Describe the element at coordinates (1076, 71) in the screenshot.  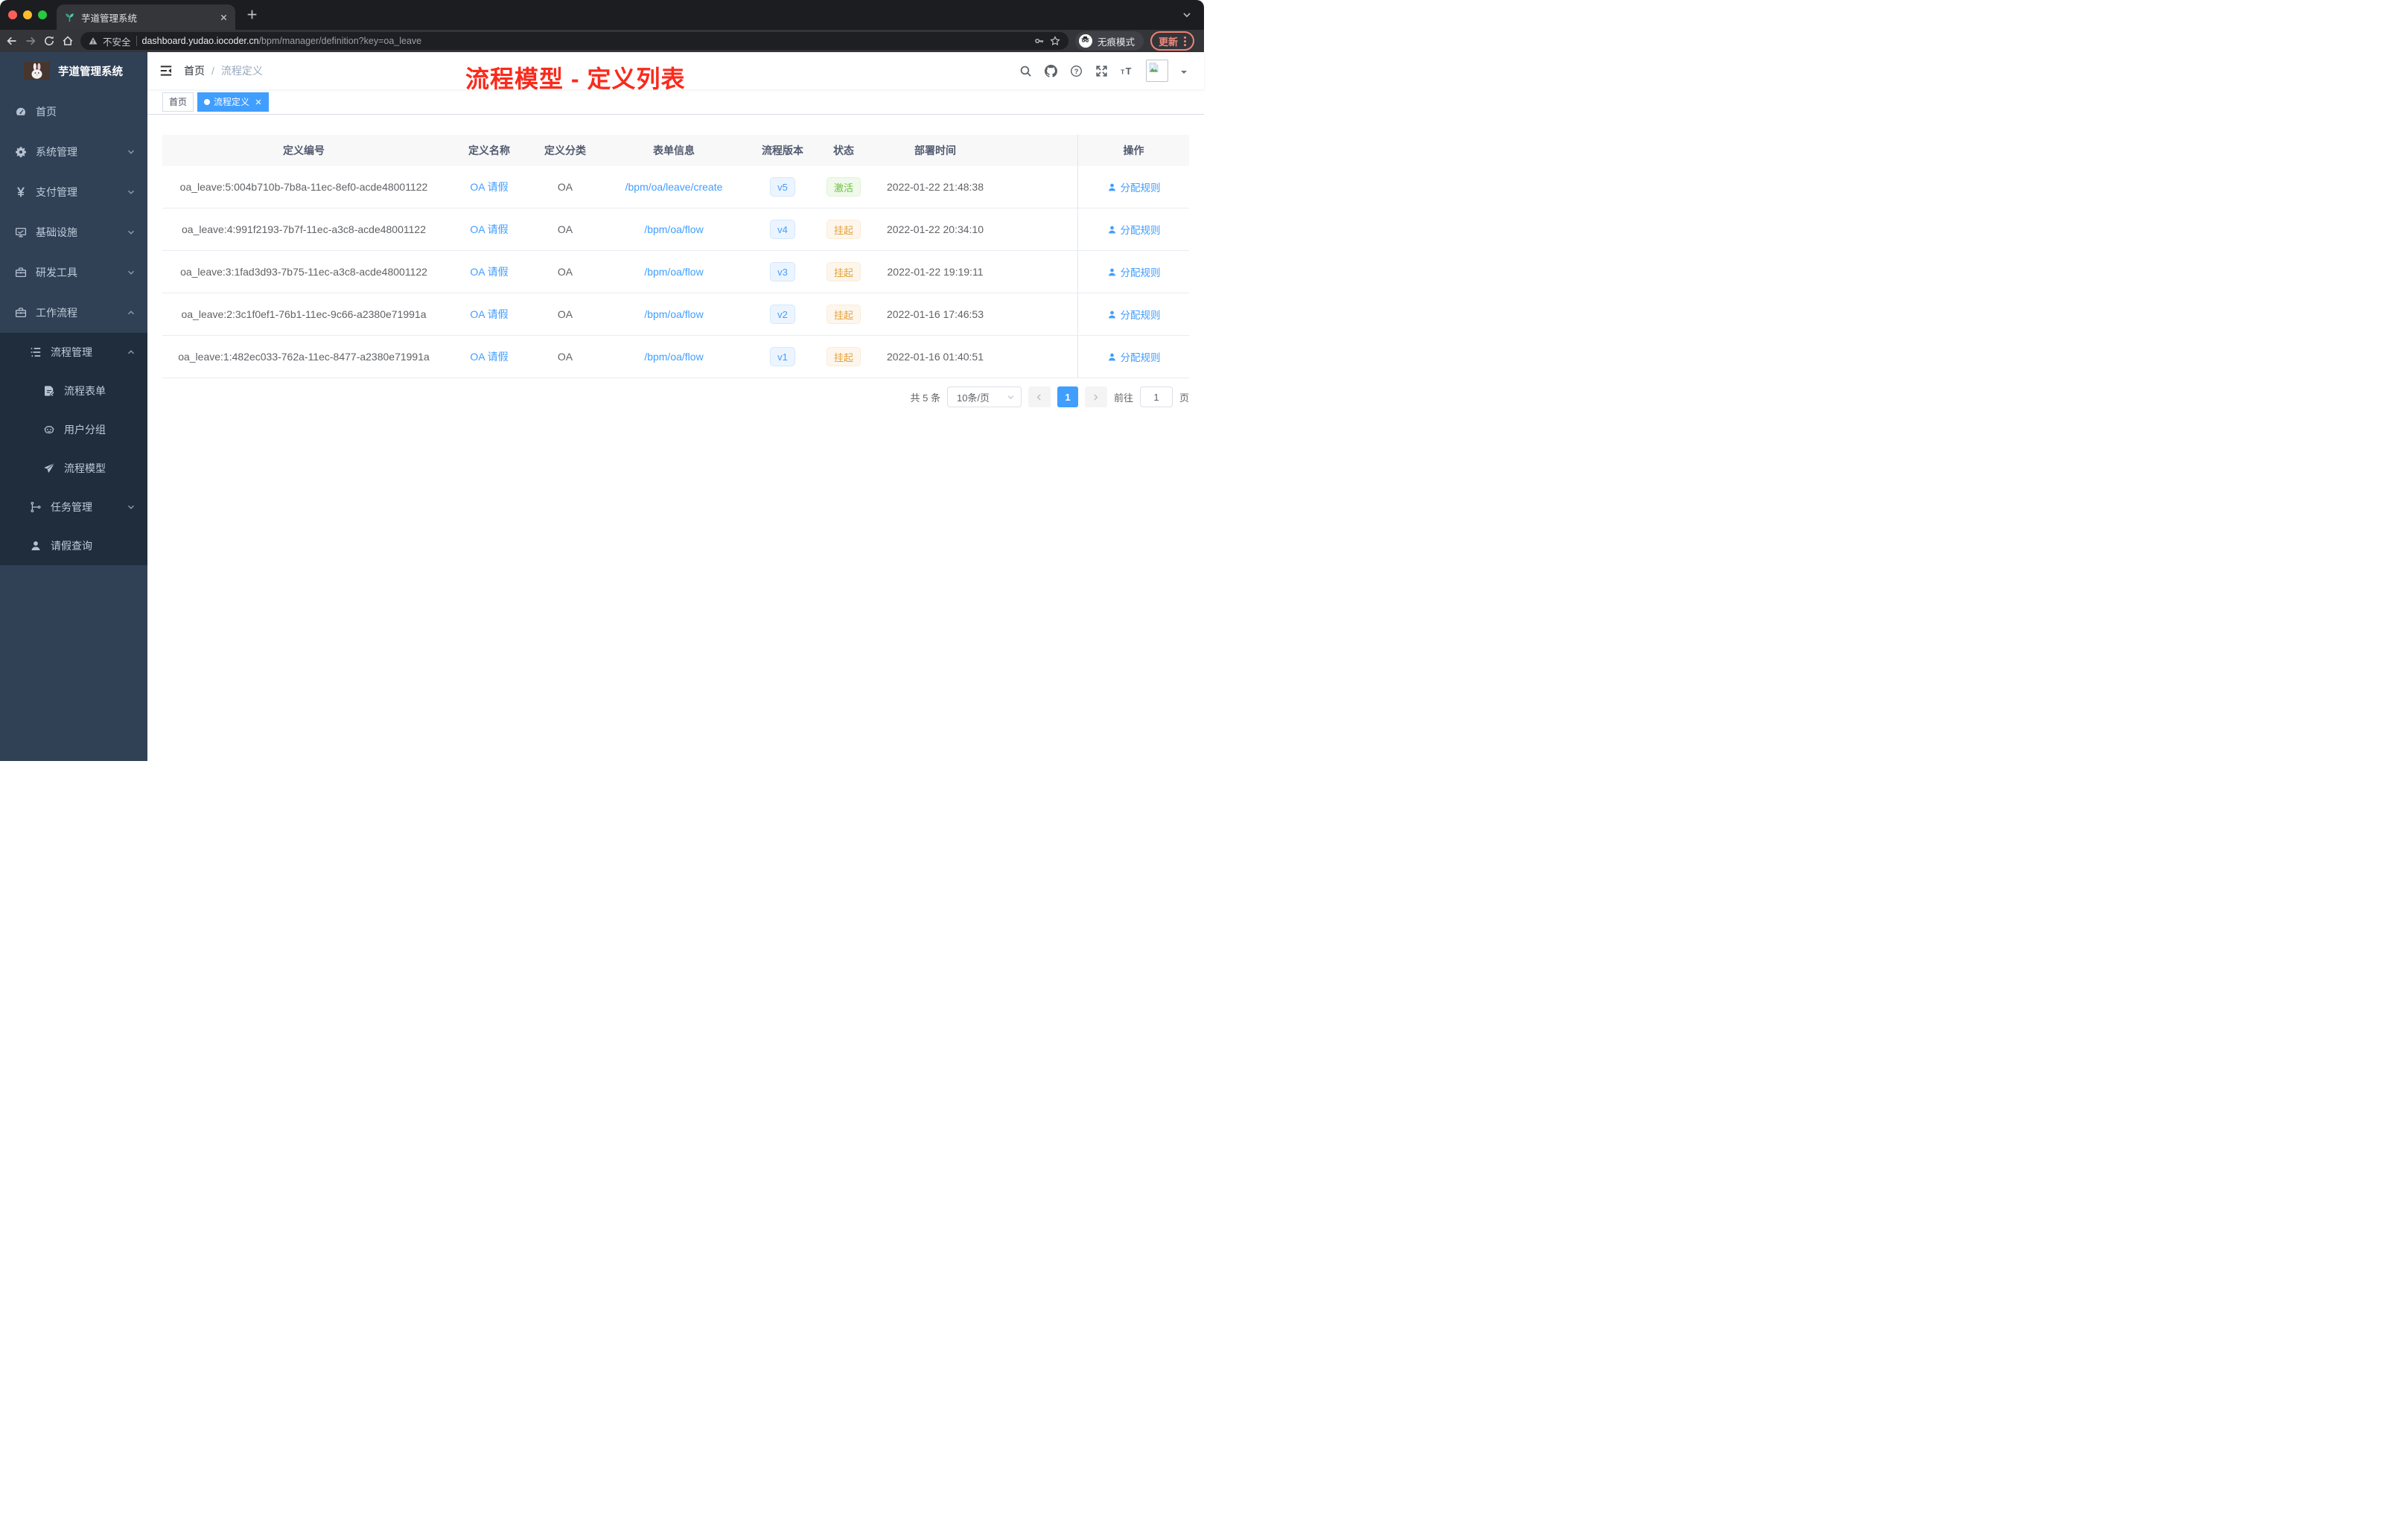
I see `help-icon: ?` at that location.